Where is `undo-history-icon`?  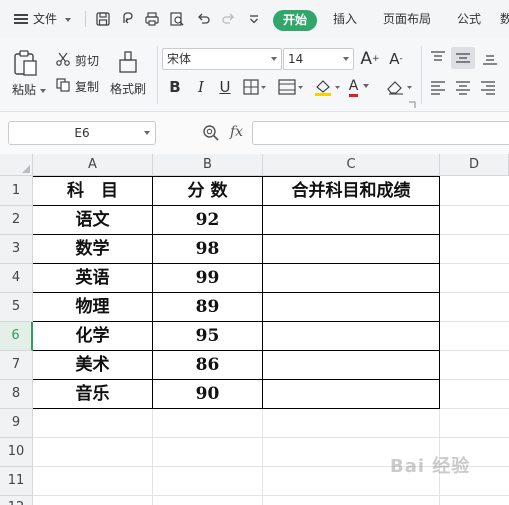 undo-history-icon is located at coordinates (128, 19).